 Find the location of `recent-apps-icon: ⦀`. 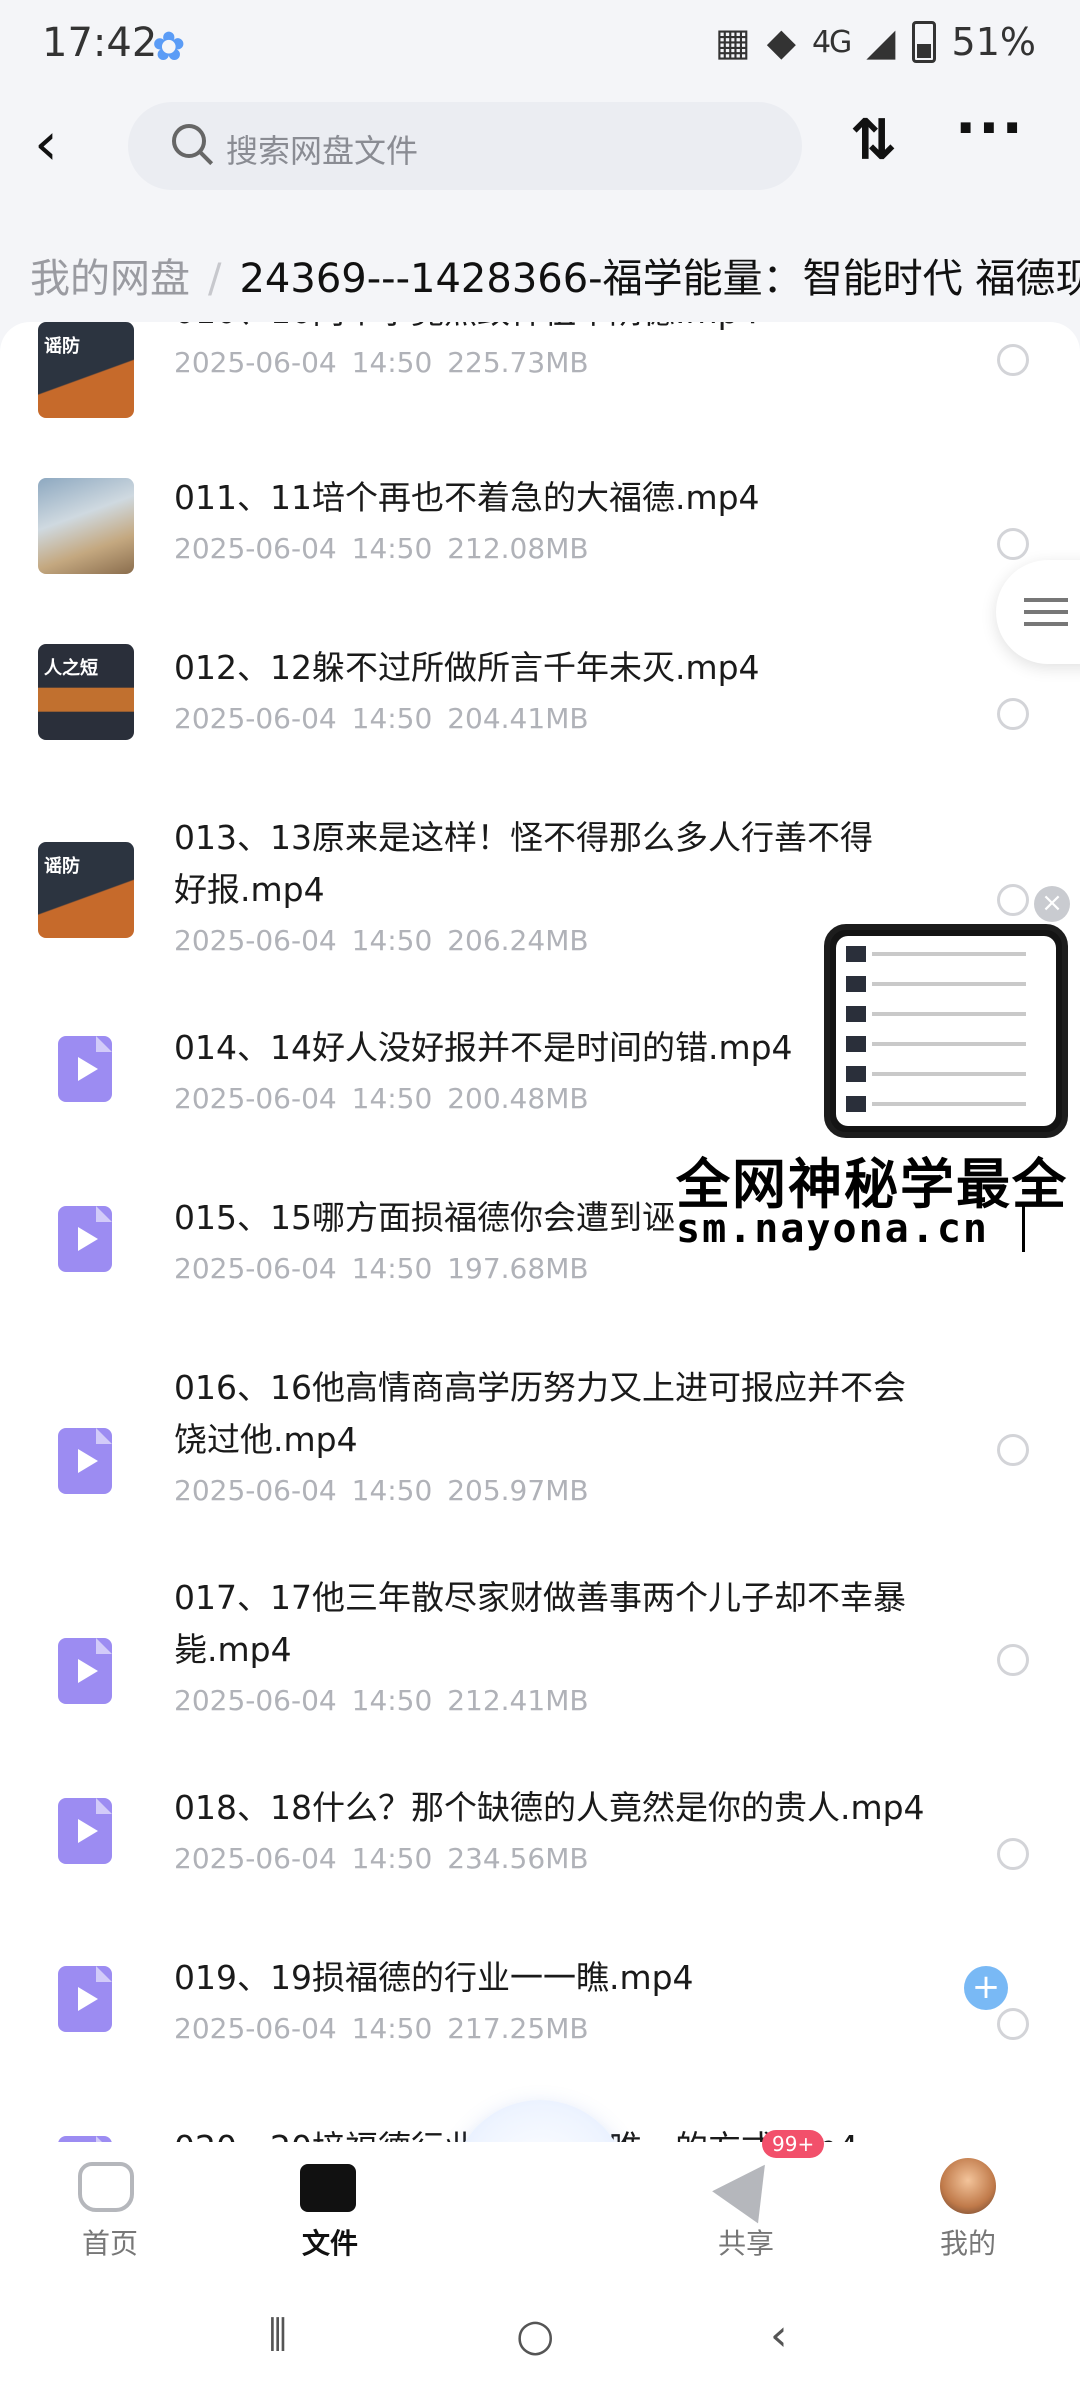

recent-apps-icon: ⦀ is located at coordinates (277, 2335).